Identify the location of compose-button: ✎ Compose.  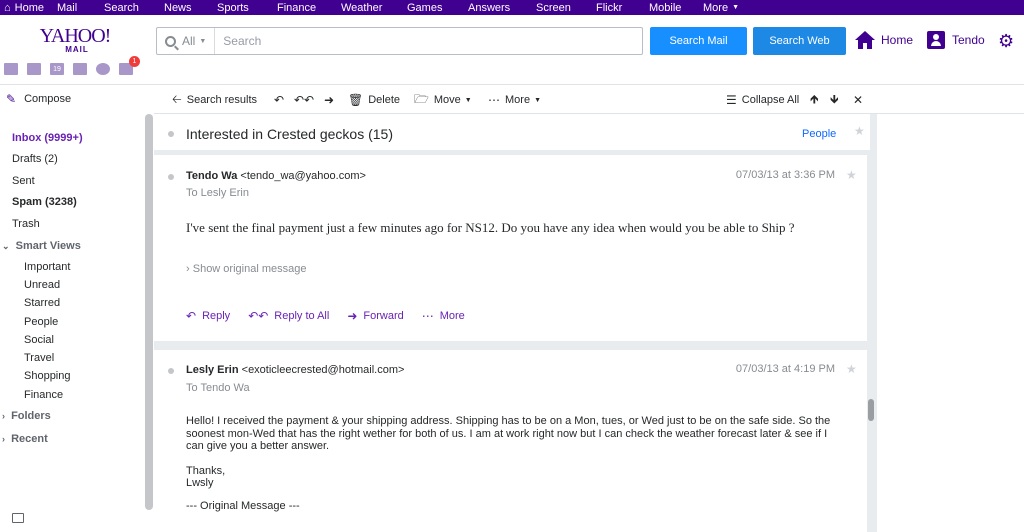
(38, 99).